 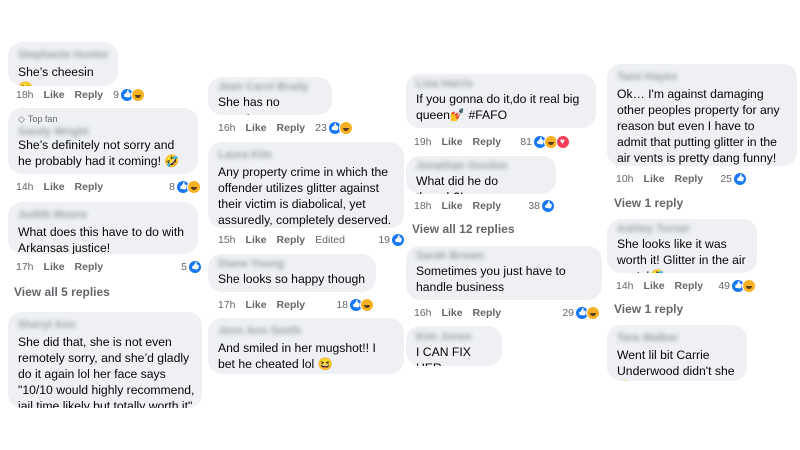 I want to click on top-fan-label: Top fan, so click(x=42, y=119).